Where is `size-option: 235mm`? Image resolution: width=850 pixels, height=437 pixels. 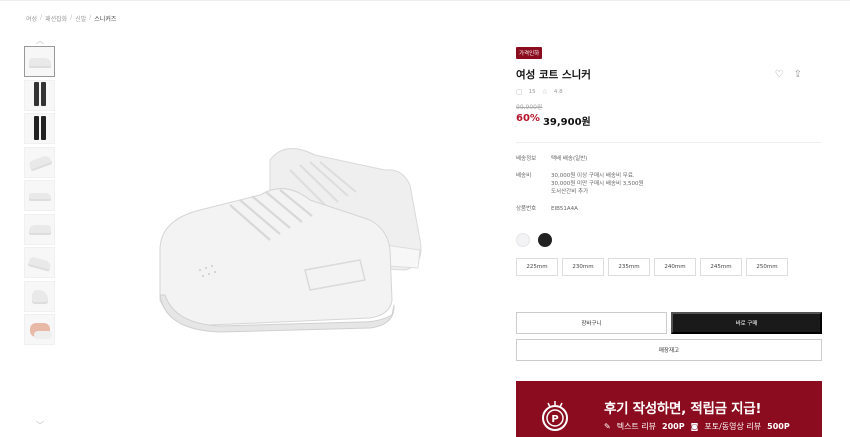
size-option: 235mm is located at coordinates (629, 267).